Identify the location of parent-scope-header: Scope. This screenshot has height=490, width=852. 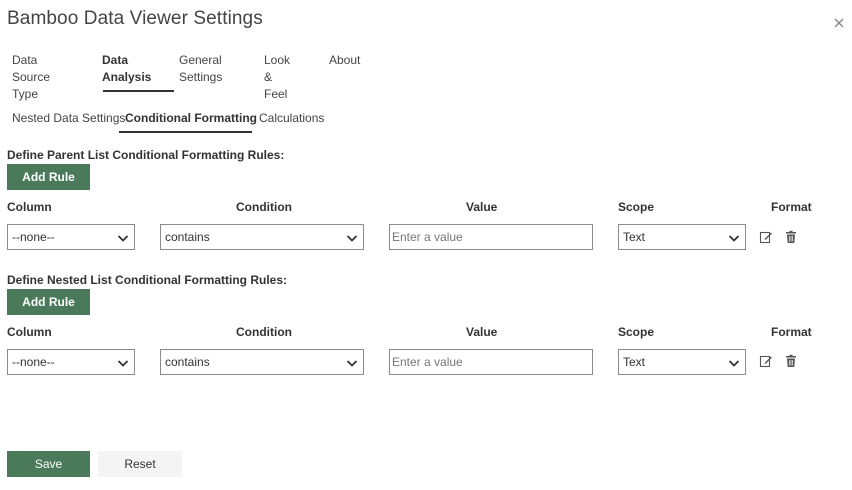
(636, 207).